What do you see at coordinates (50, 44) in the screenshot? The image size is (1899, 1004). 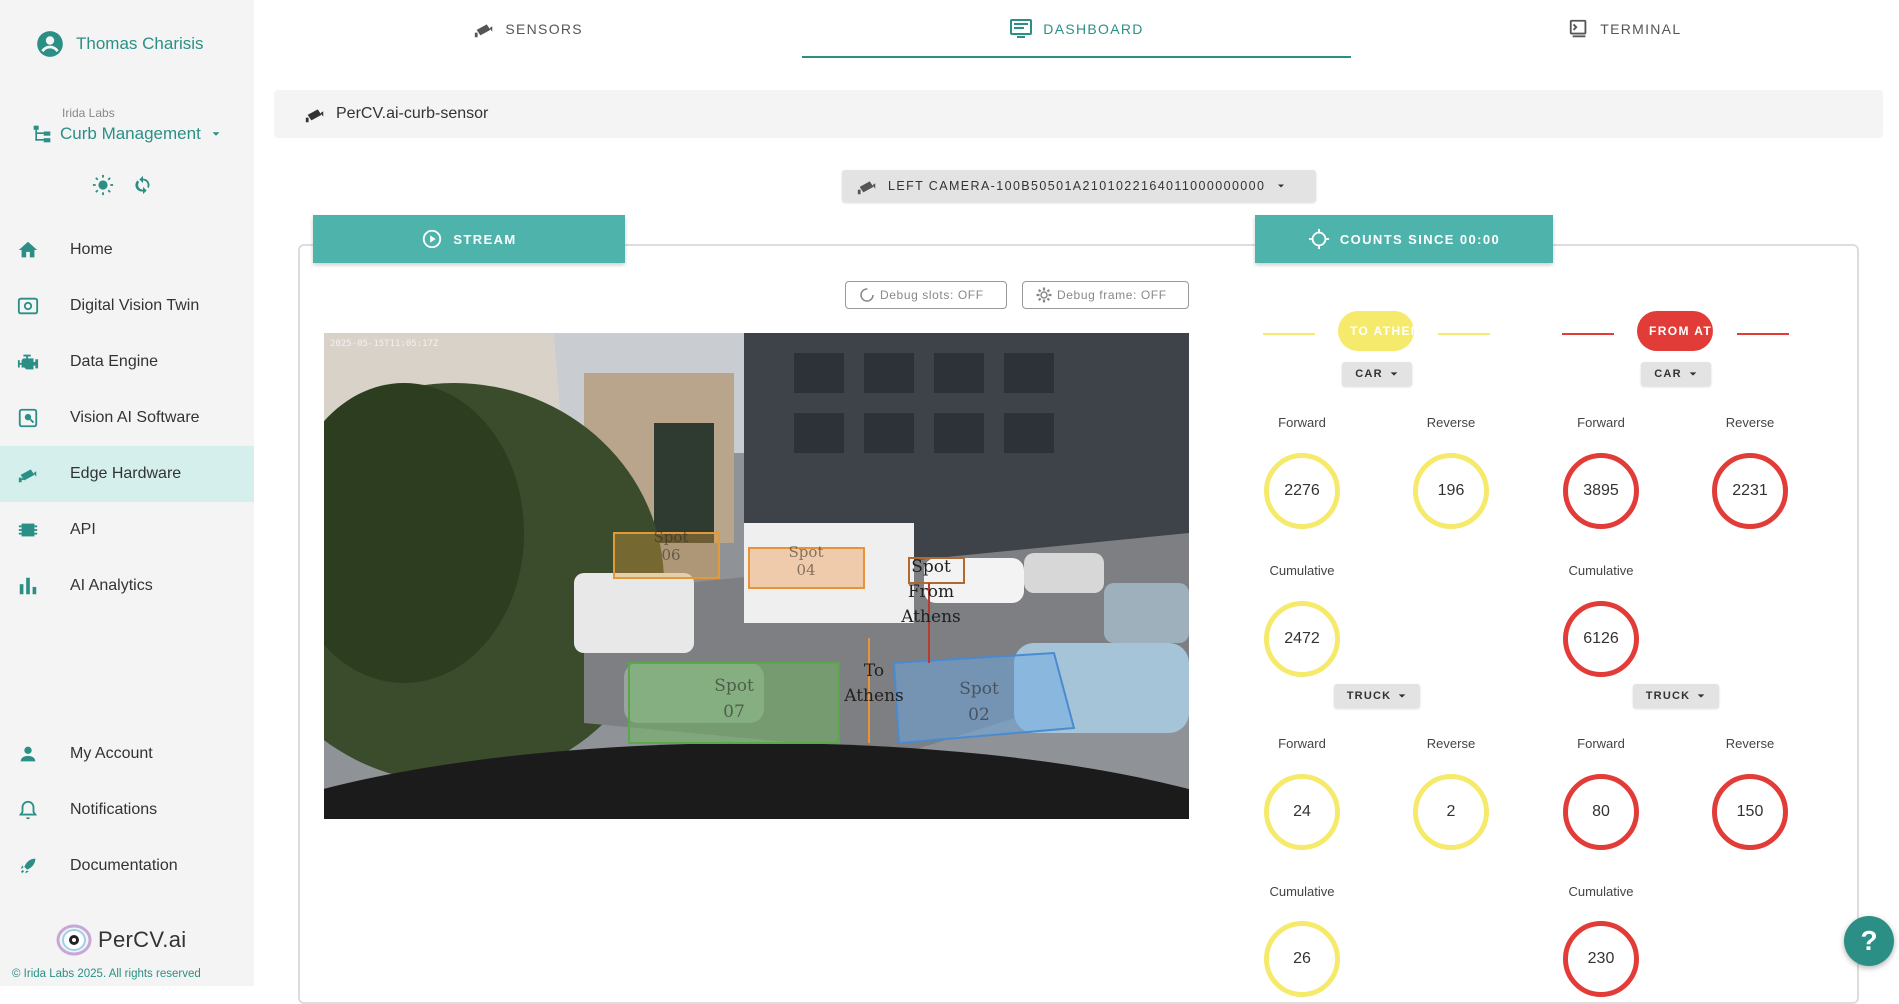 I see `account-circle-icon` at bounding box center [50, 44].